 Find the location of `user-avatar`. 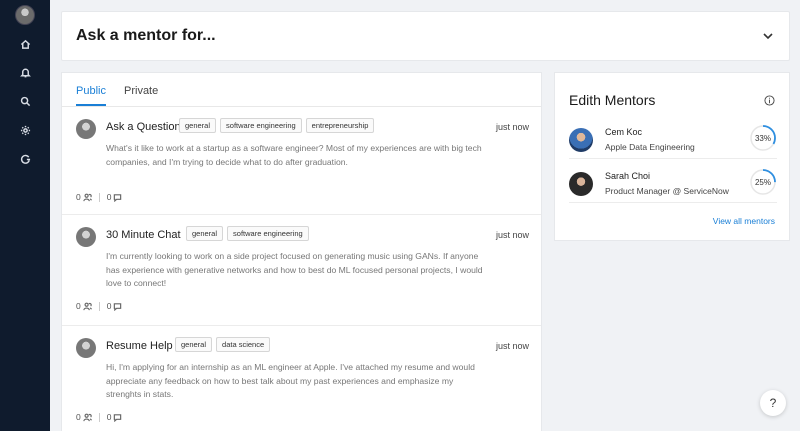

user-avatar is located at coordinates (25, 15).